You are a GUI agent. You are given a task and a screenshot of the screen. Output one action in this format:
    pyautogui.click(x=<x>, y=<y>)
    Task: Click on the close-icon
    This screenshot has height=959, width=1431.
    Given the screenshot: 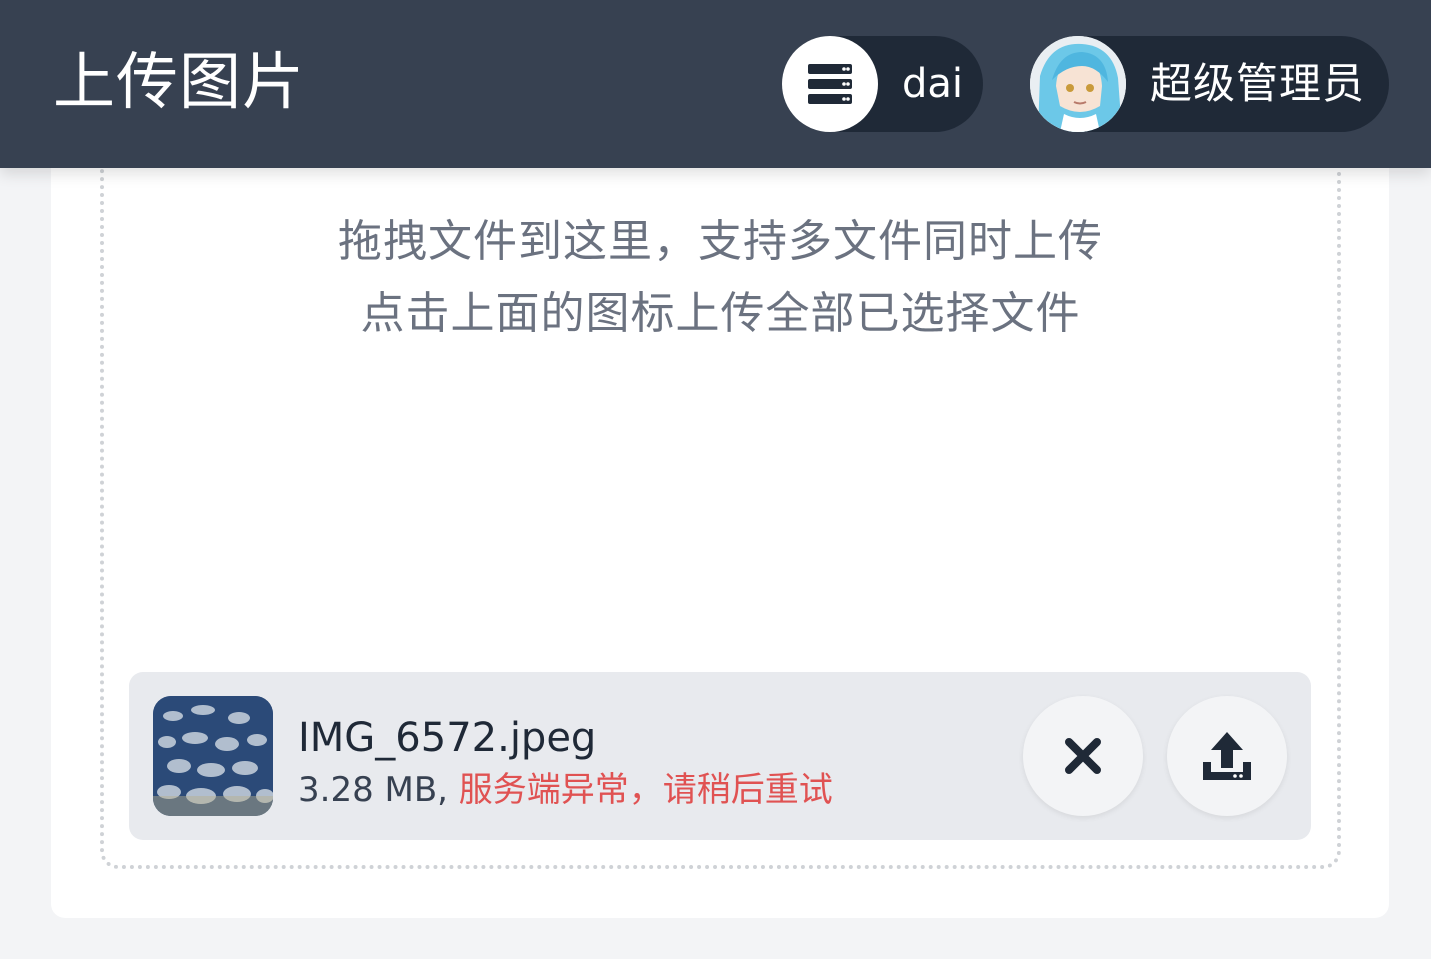 What is the action you would take?
    pyautogui.click(x=1083, y=756)
    